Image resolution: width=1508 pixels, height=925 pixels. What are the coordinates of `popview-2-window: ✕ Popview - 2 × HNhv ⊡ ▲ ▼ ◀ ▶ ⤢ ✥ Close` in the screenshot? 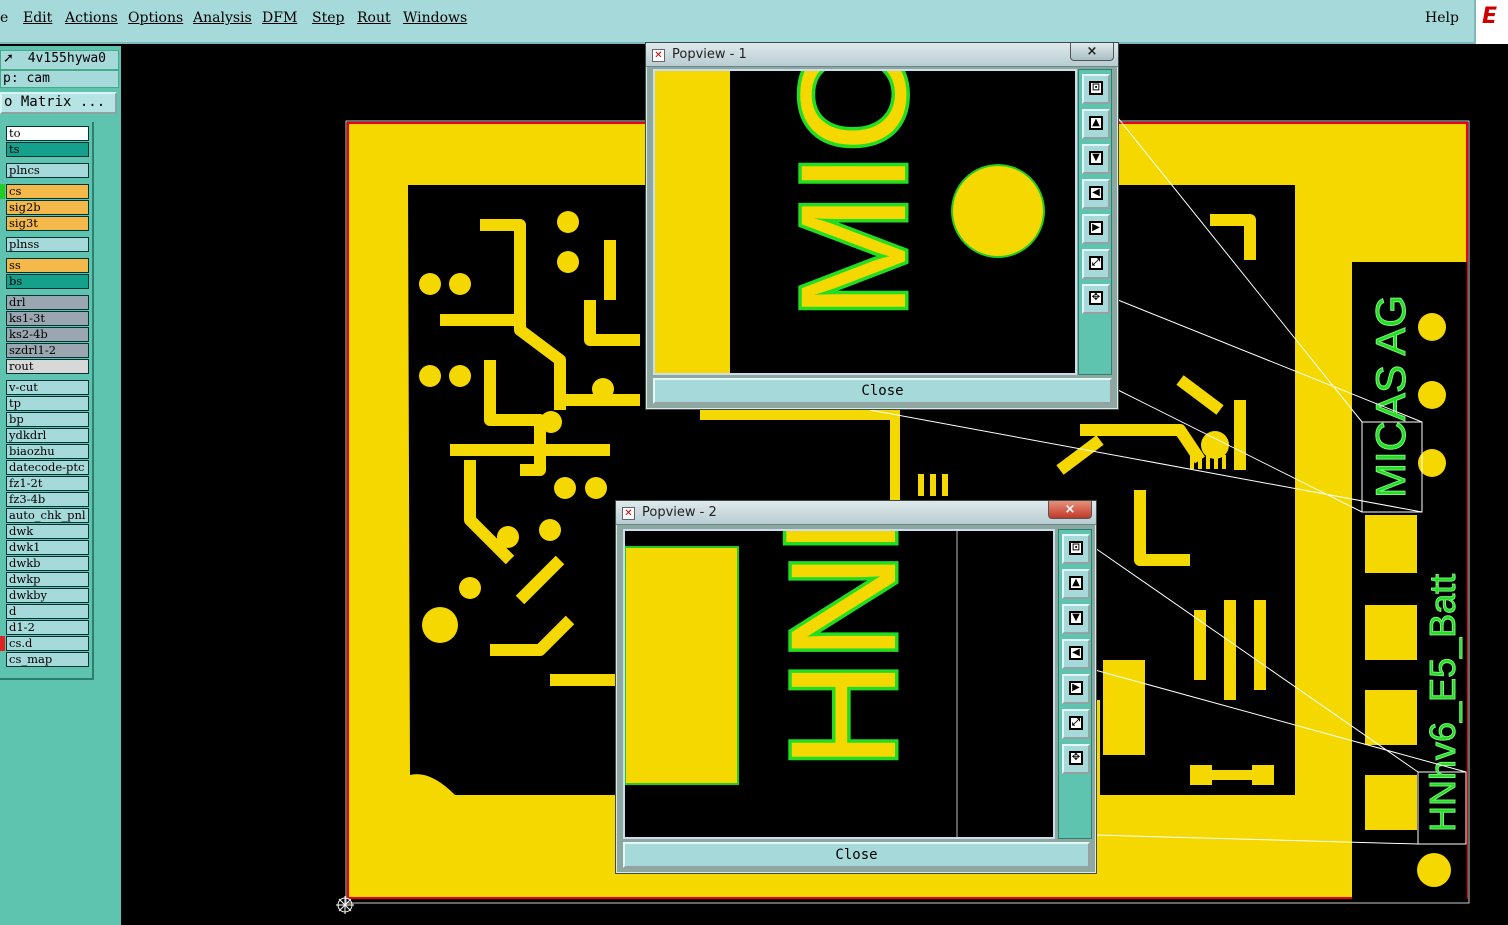 It's located at (856, 687).